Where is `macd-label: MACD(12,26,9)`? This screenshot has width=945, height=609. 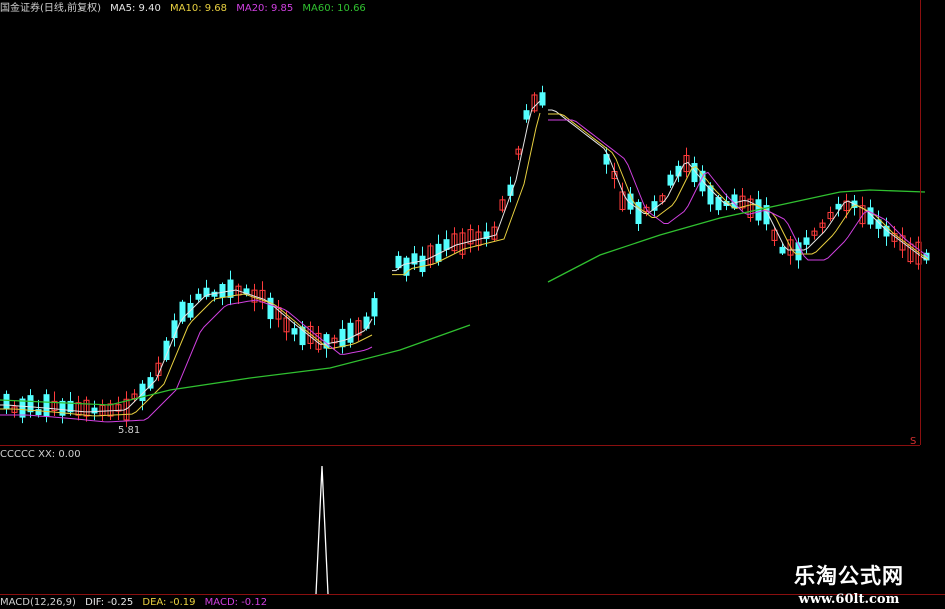
macd-label: MACD(12,26,9) is located at coordinates (38, 602).